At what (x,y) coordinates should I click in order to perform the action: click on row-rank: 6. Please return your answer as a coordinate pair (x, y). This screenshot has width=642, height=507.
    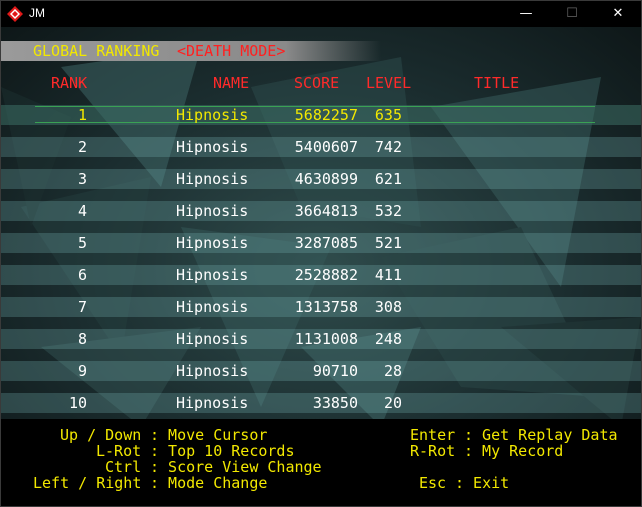
    Looking at the image, I should click on (82, 275).